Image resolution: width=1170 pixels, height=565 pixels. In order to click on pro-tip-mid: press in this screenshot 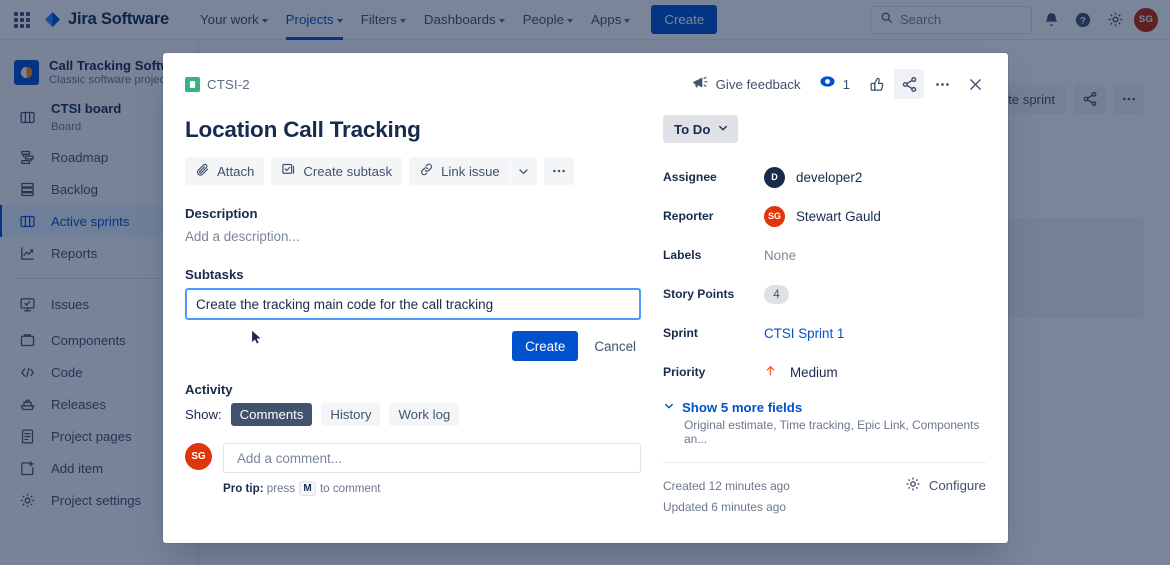, I will do `click(281, 489)`.